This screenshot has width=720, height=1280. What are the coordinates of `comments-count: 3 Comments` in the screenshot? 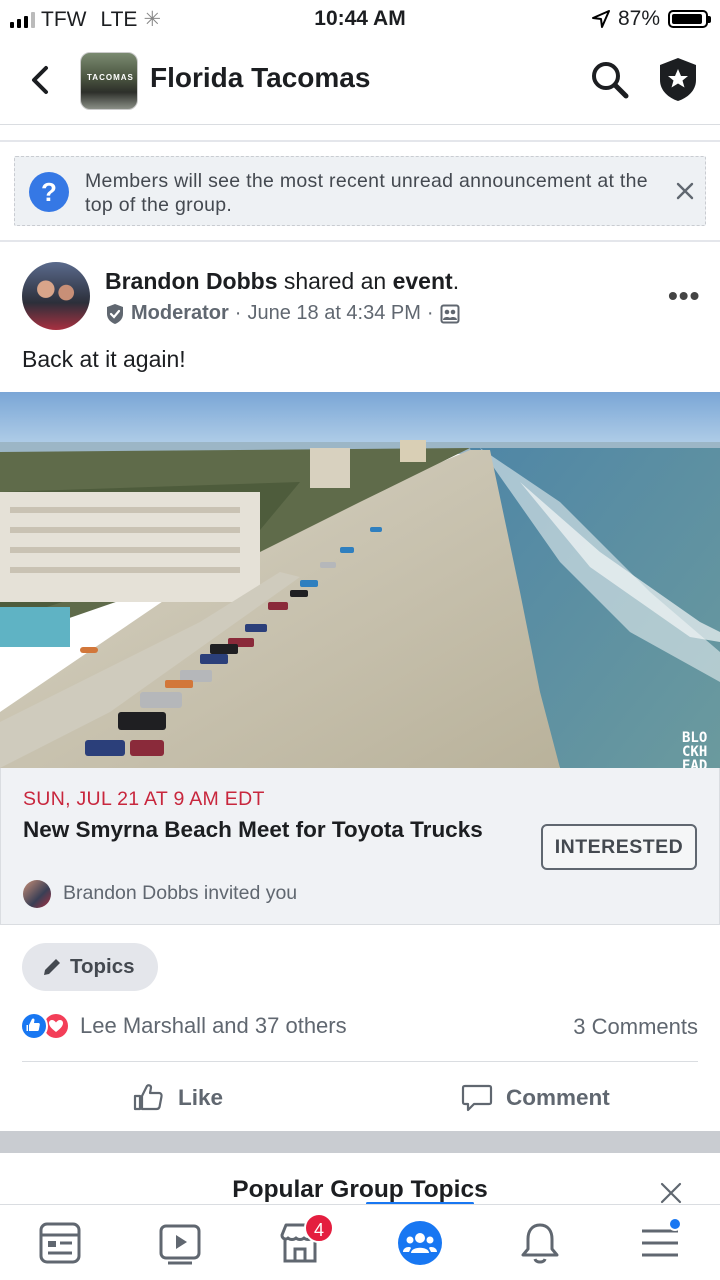 It's located at (635, 1027).